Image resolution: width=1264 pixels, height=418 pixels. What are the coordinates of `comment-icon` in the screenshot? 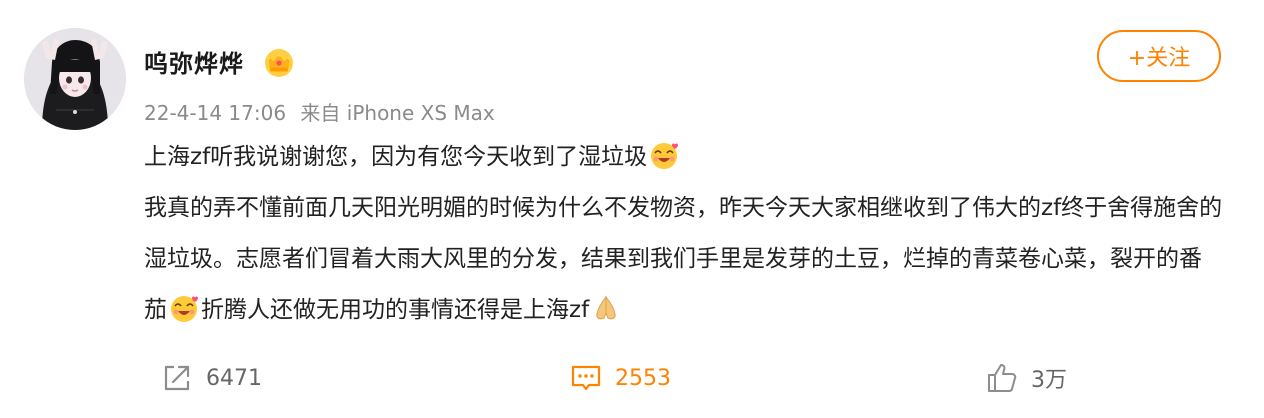 It's located at (586, 378).